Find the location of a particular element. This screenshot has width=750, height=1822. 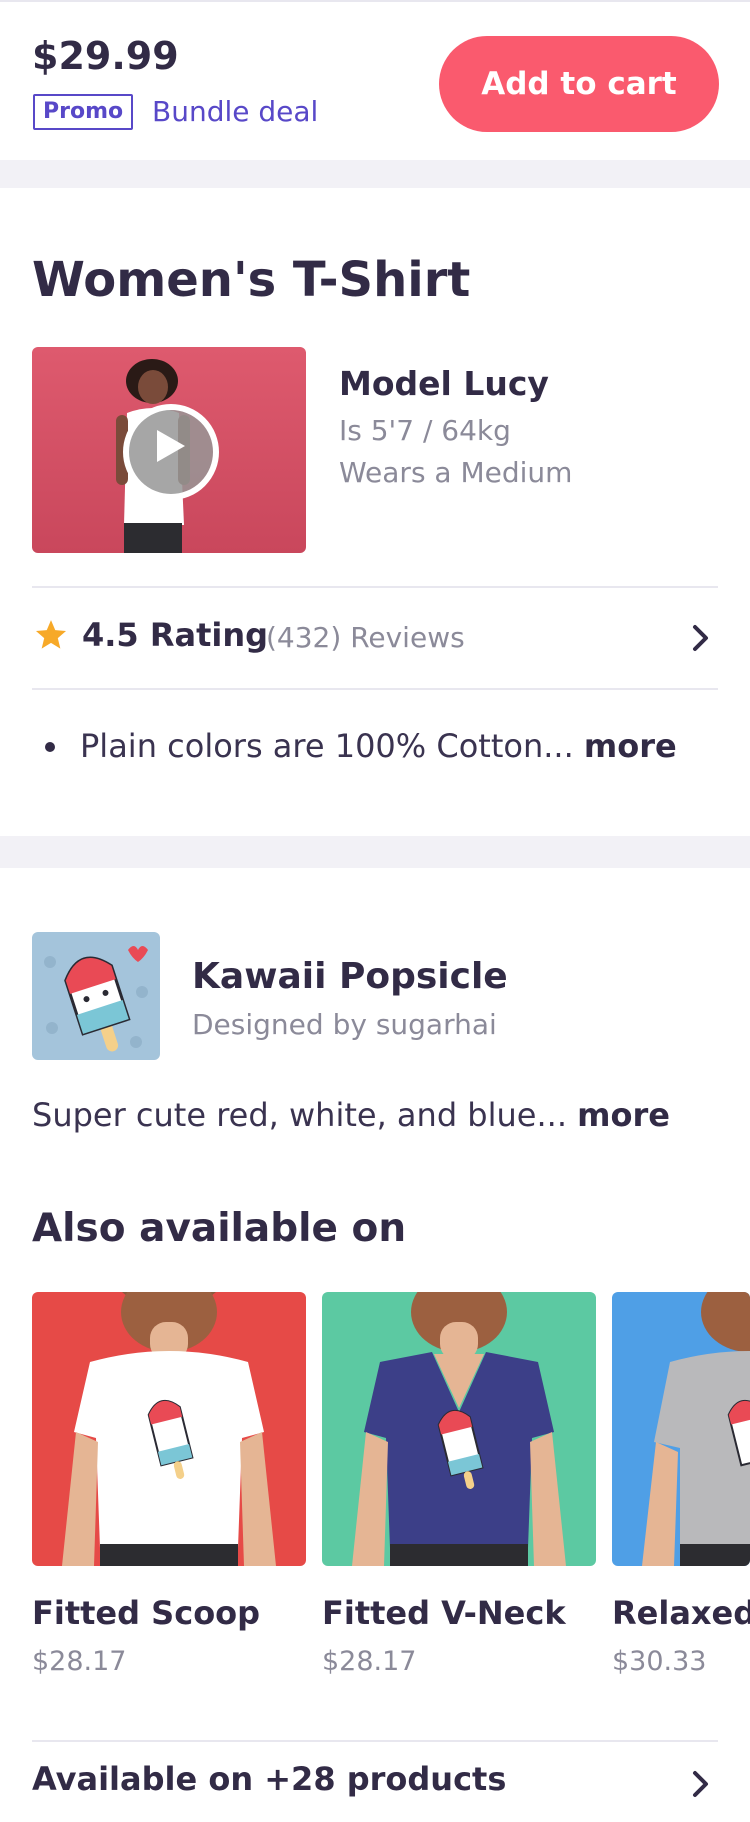

product-card-name: Relaxed is located at coordinates (681, 1613).